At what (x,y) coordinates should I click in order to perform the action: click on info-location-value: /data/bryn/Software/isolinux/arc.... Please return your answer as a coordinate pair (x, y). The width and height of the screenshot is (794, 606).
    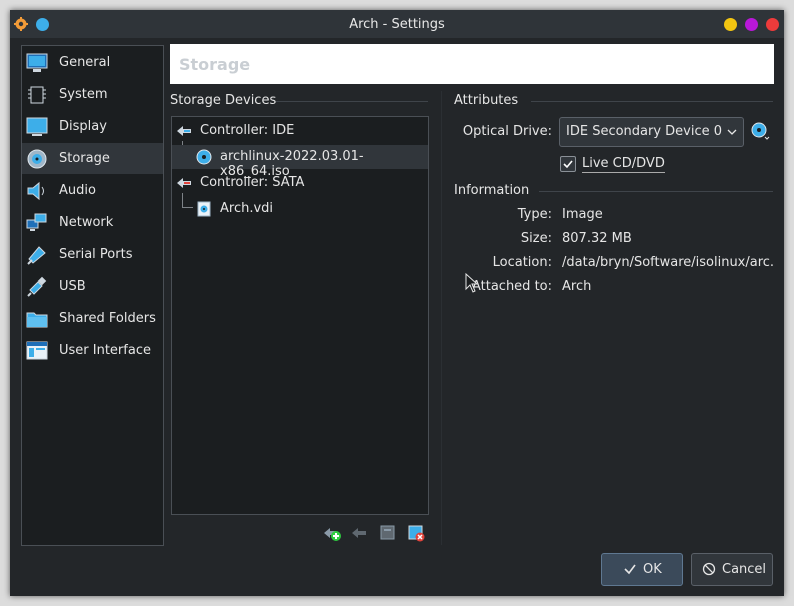
    Looking at the image, I should click on (668, 262).